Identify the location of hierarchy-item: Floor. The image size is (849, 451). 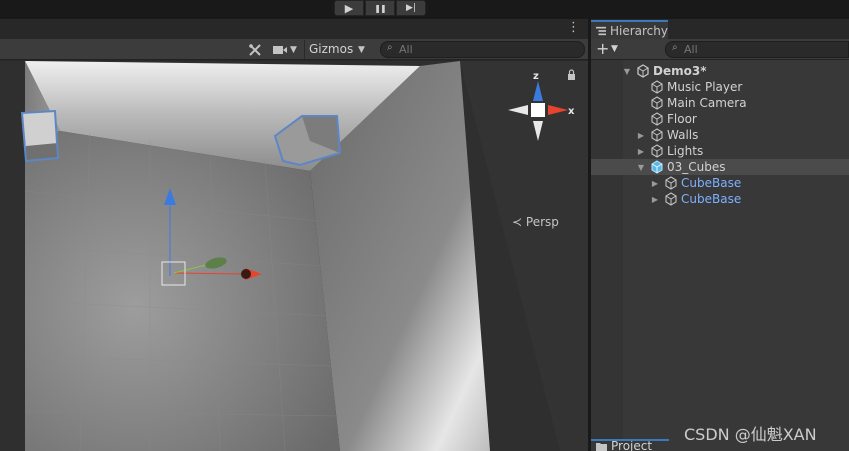
(720, 119).